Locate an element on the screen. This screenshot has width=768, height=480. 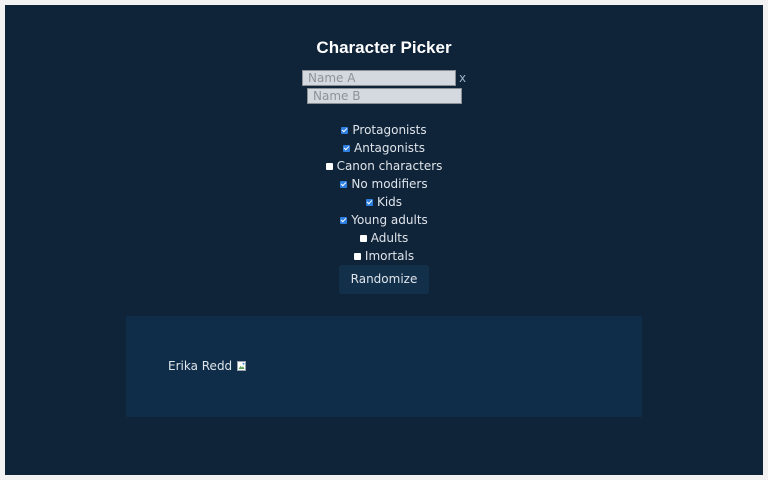
page-title: Character Picker is located at coordinates (384, 47).